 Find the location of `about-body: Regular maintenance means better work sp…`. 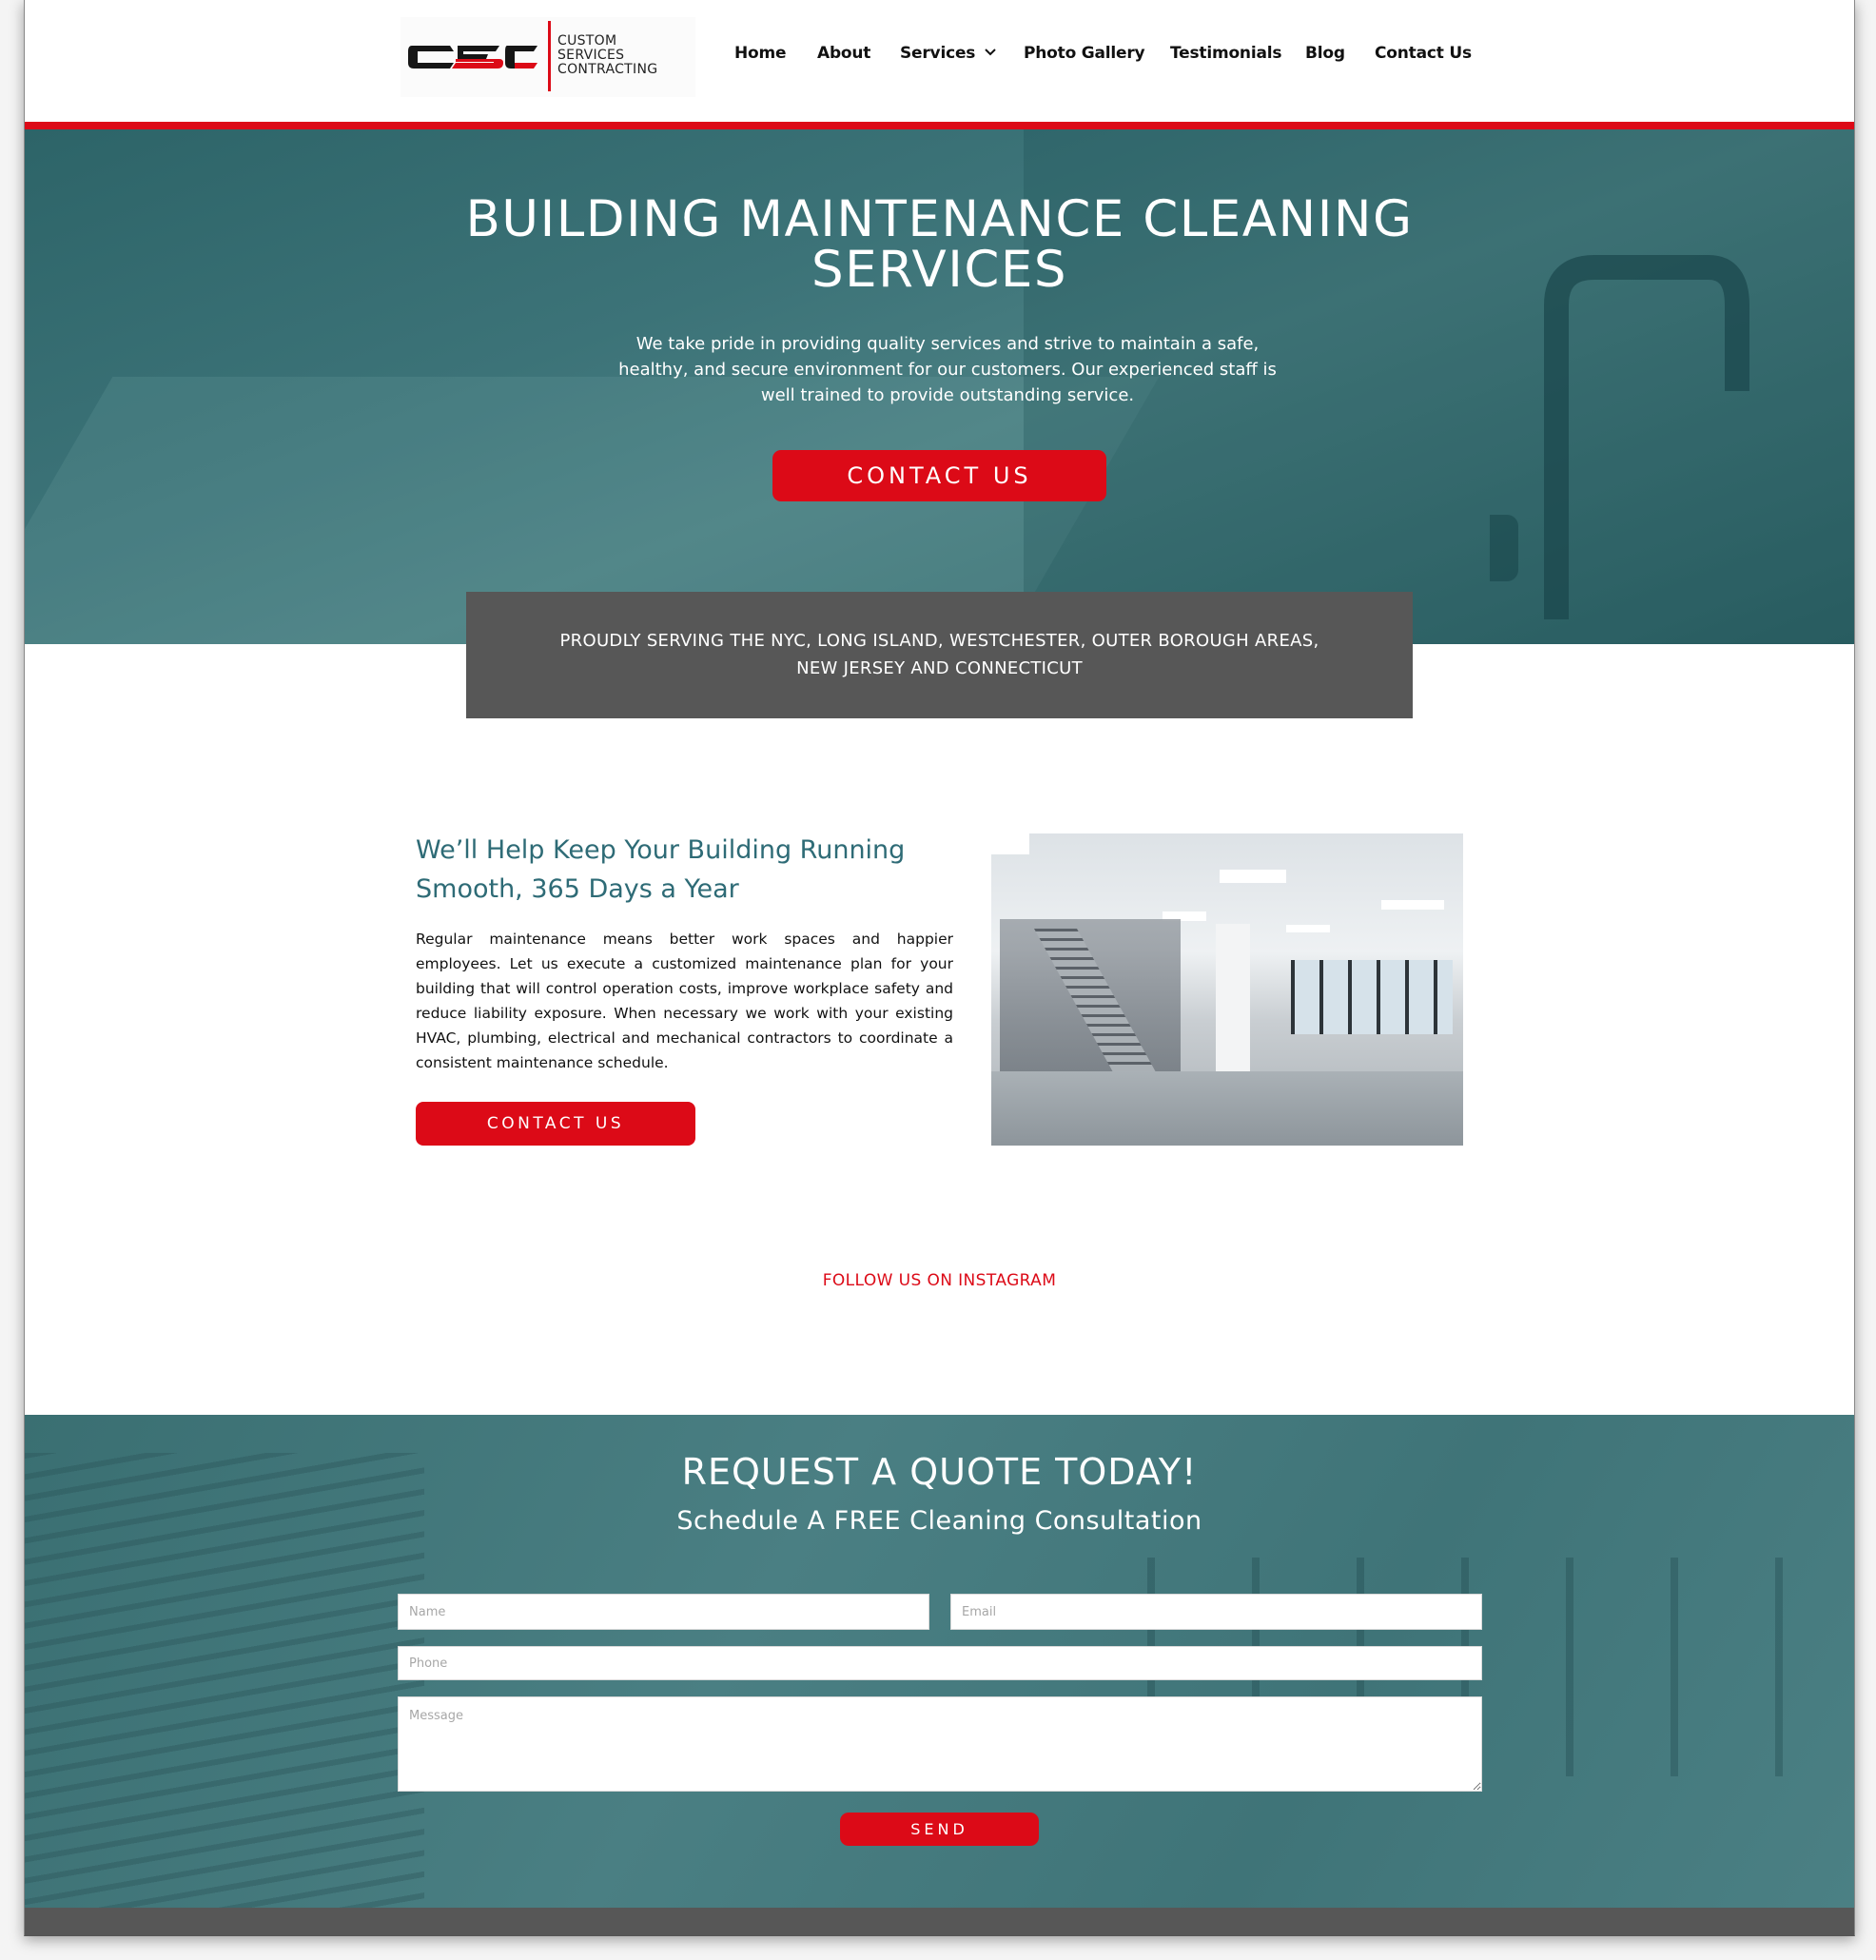

about-body: Regular maintenance means better work sp… is located at coordinates (684, 1001).